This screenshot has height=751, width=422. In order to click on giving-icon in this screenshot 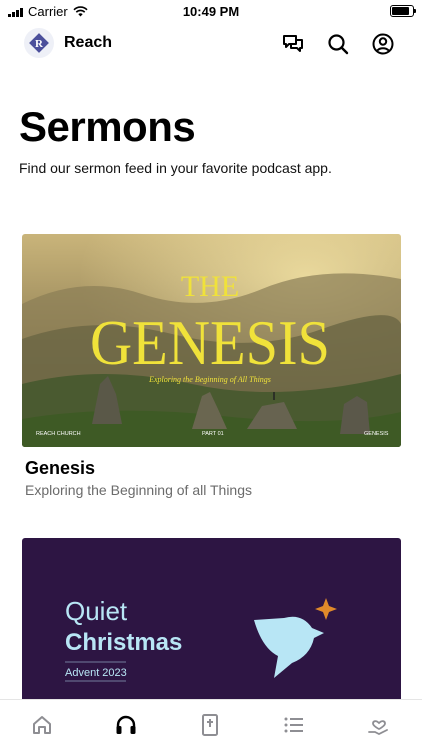, I will do `click(379, 725)`.